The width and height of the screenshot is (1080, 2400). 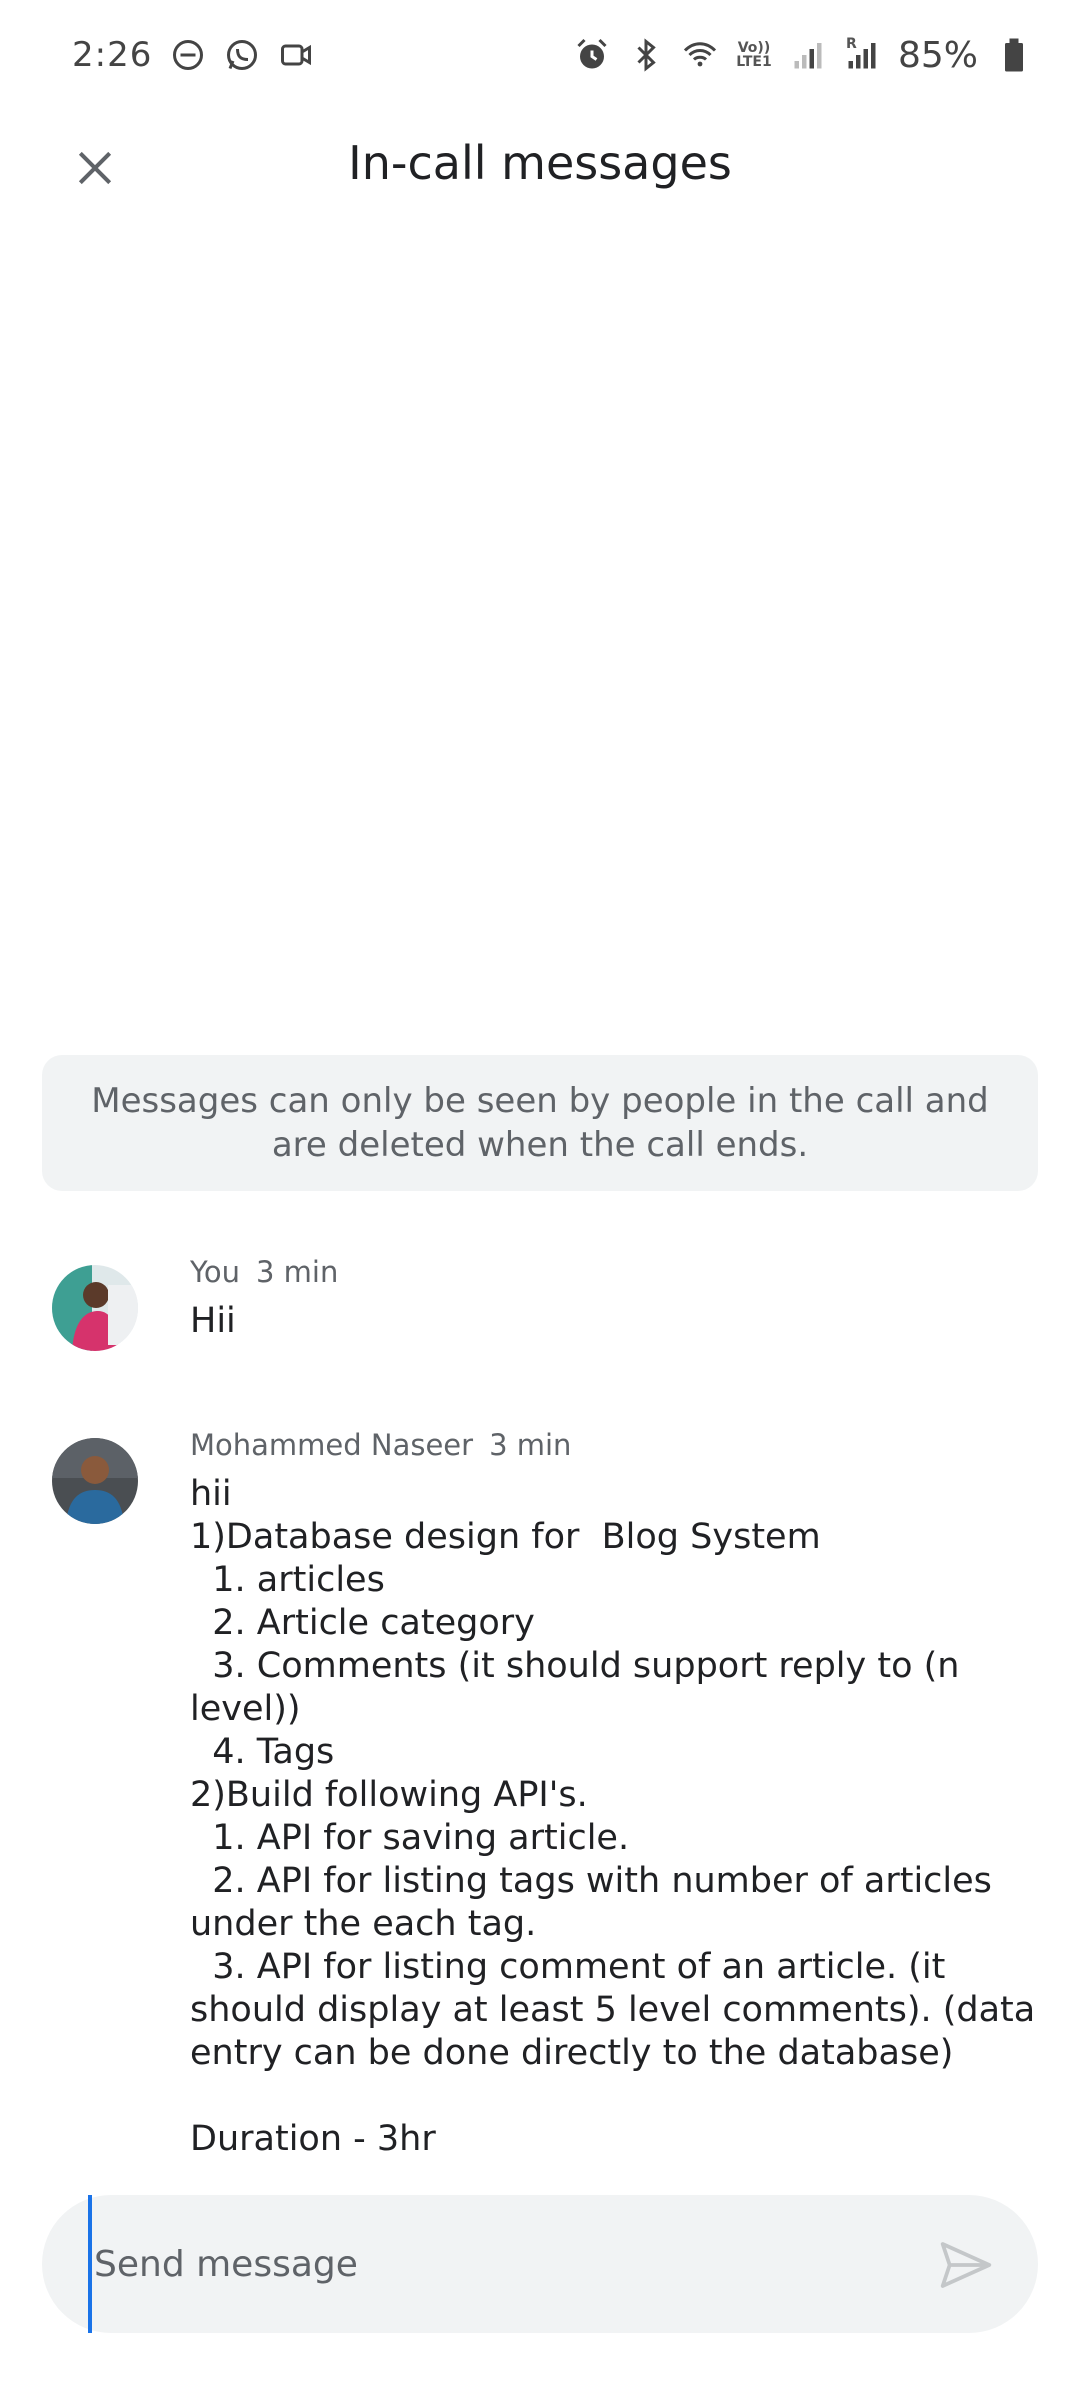 What do you see at coordinates (862, 55) in the screenshot?
I see `signal-roaming-icon: R` at bounding box center [862, 55].